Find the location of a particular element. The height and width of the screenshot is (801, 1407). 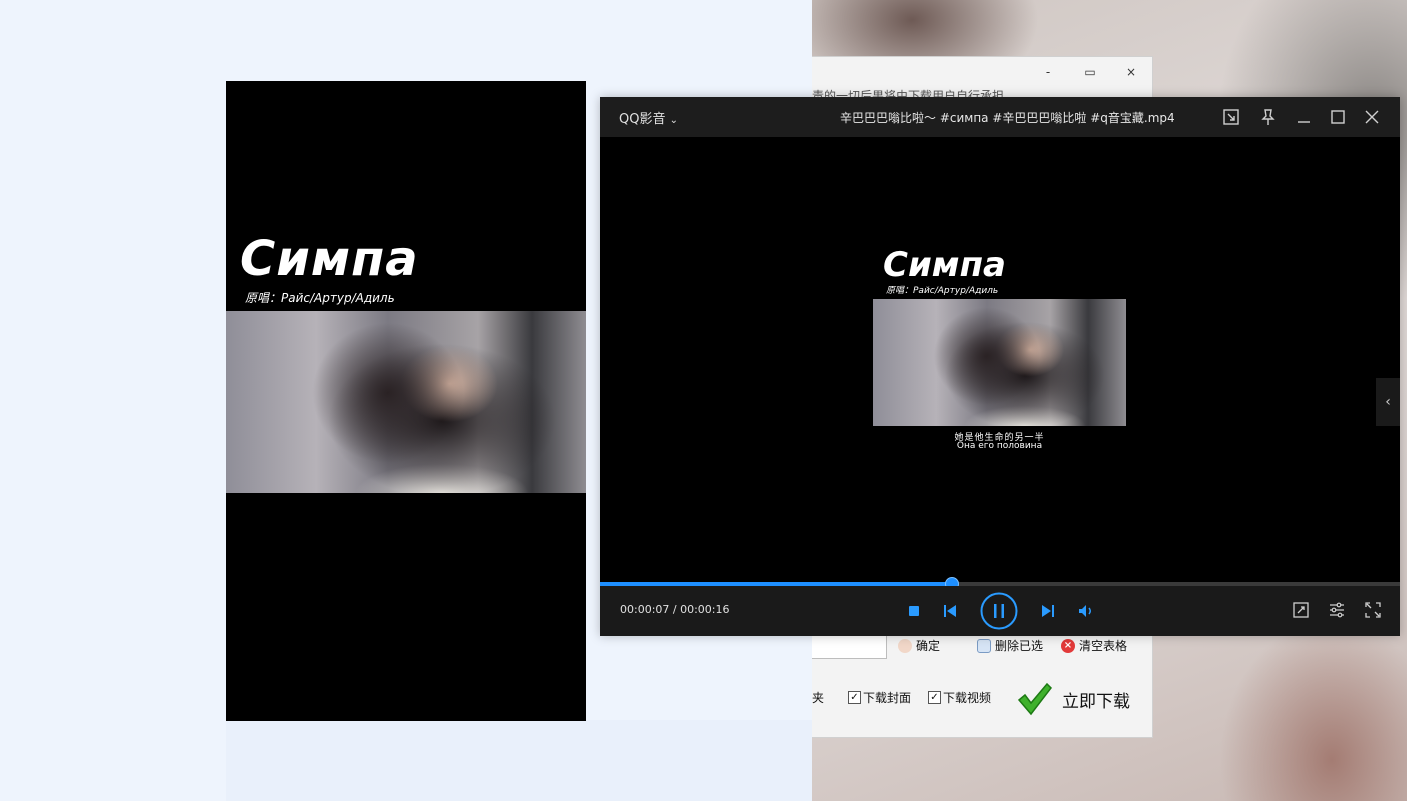

maximize-icon is located at coordinates (1338, 117).